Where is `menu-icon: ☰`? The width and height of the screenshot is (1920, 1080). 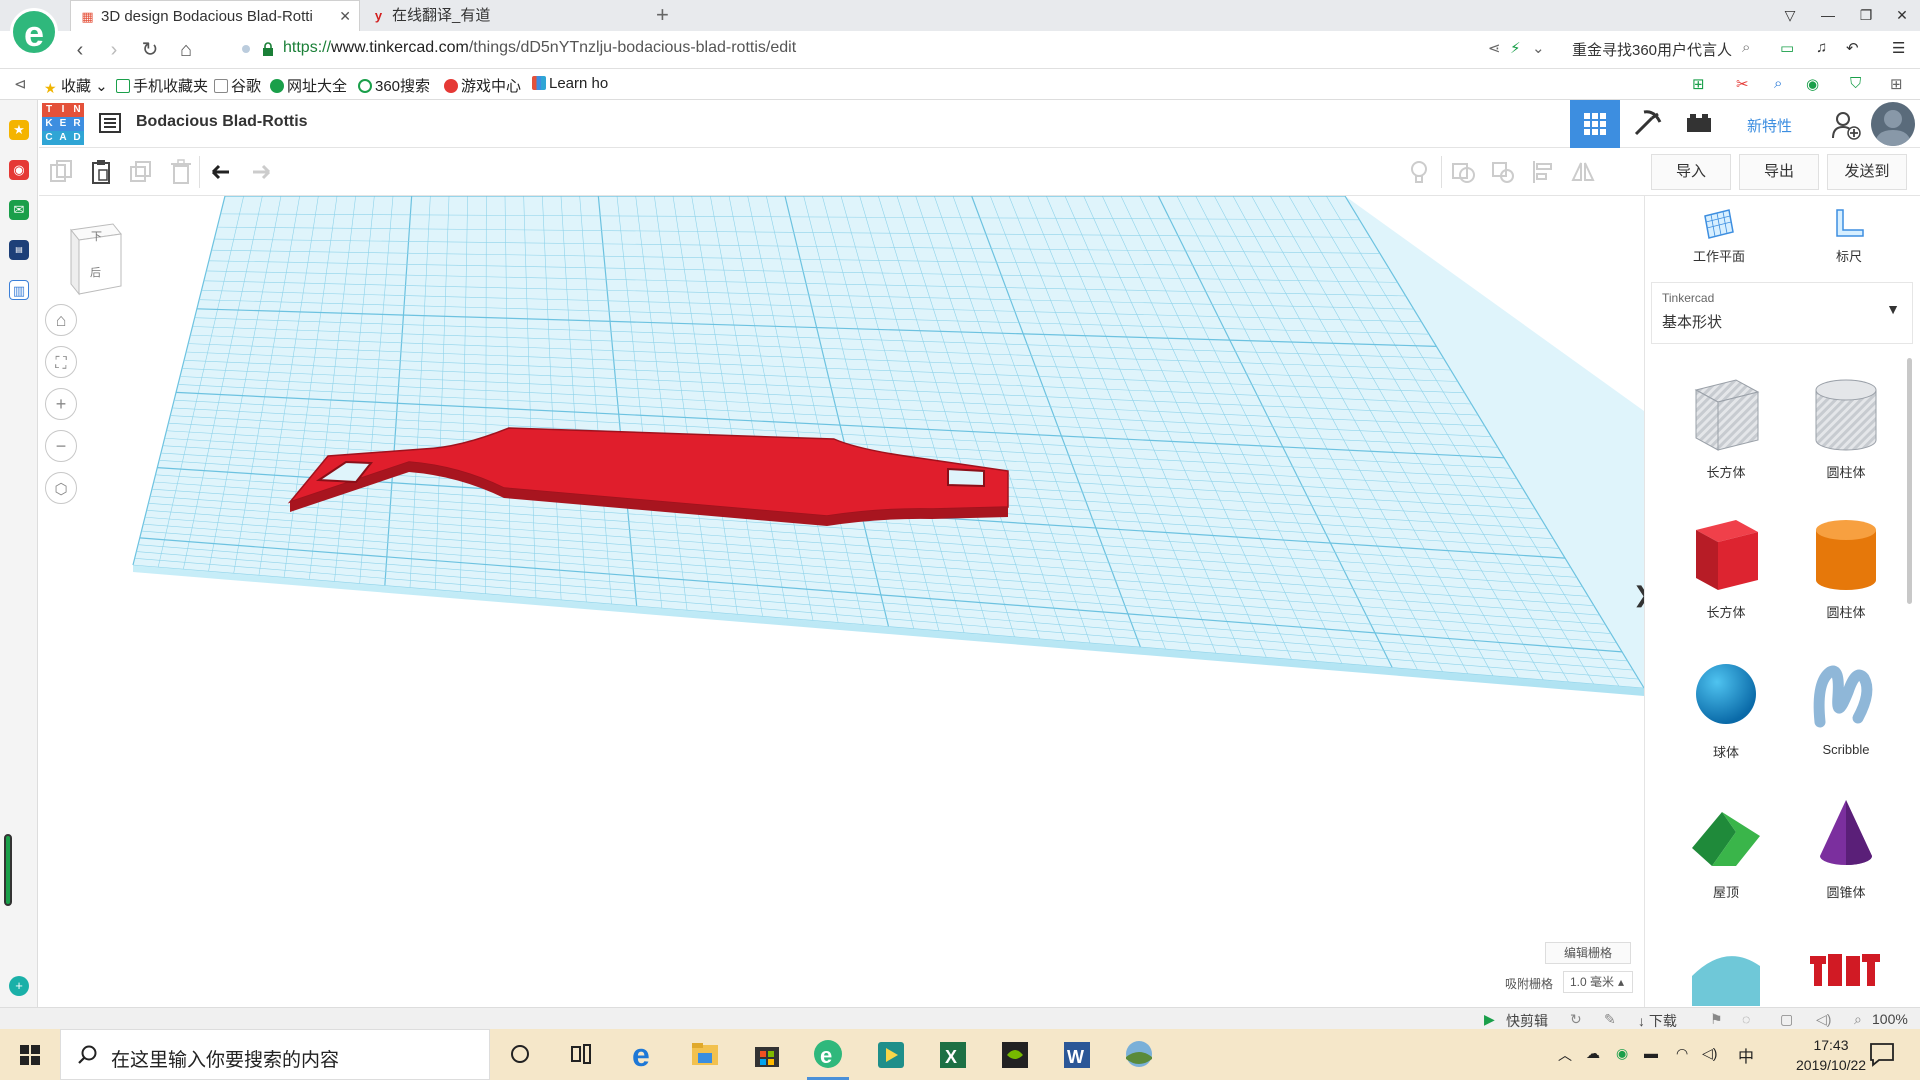 menu-icon: ☰ is located at coordinates (1898, 48).